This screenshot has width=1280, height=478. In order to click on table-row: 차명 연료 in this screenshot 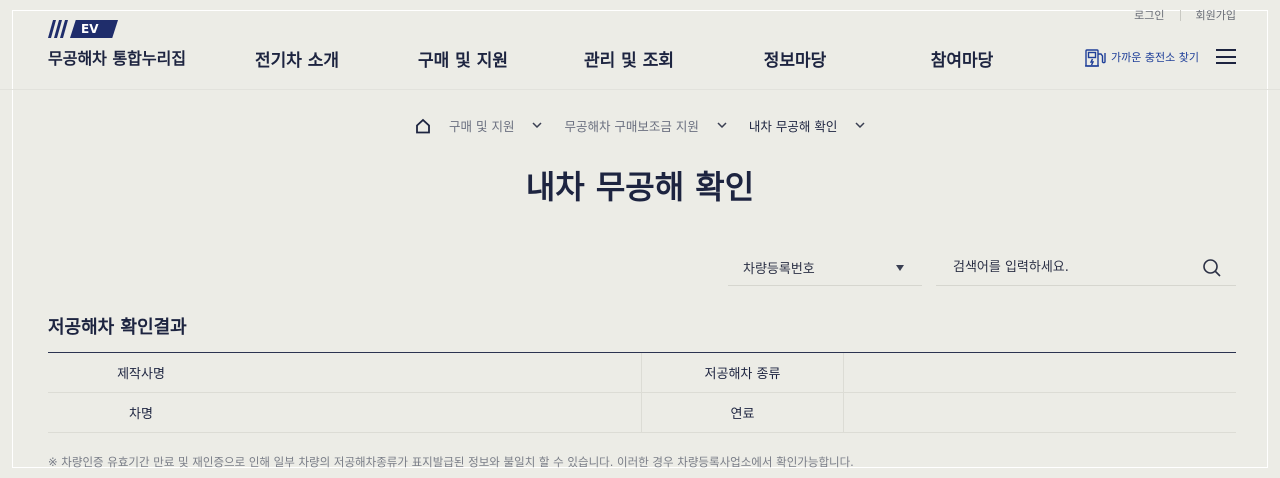, I will do `click(642, 413)`.